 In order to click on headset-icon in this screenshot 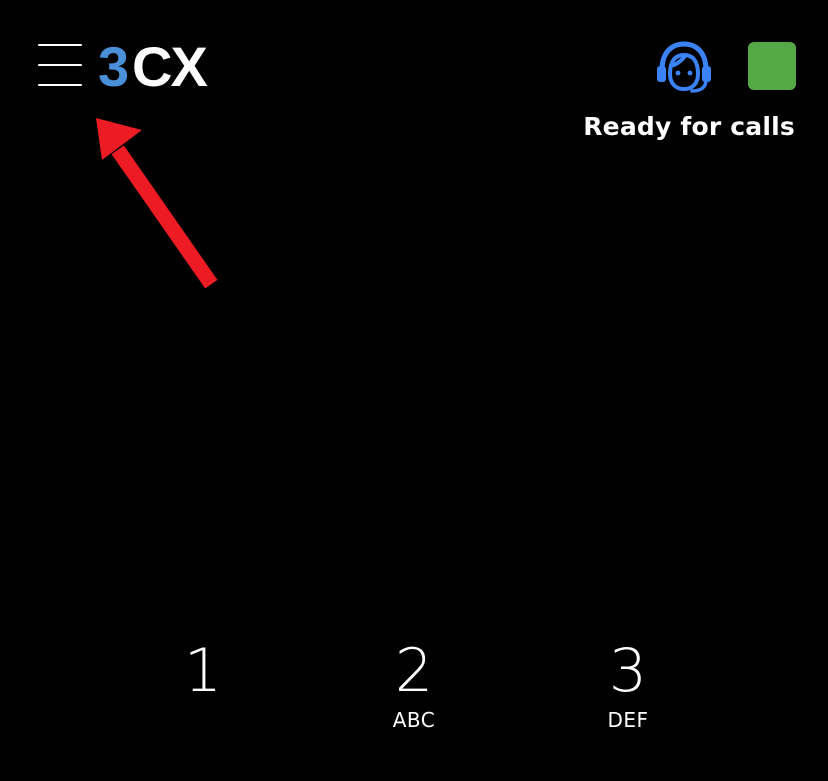, I will do `click(684, 67)`.